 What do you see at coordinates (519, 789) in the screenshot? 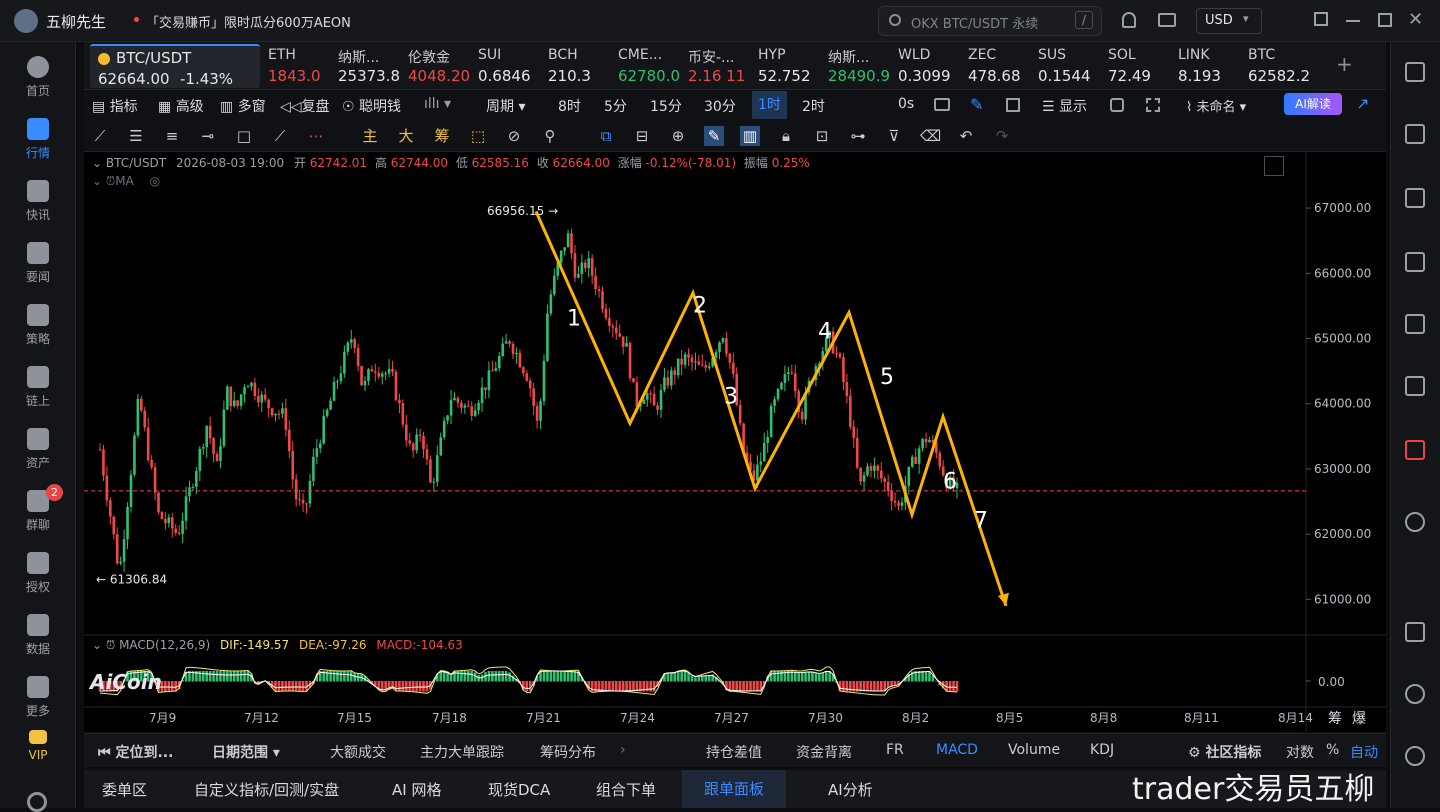
I see `tab-spot-dca: 现货DCA` at bounding box center [519, 789].